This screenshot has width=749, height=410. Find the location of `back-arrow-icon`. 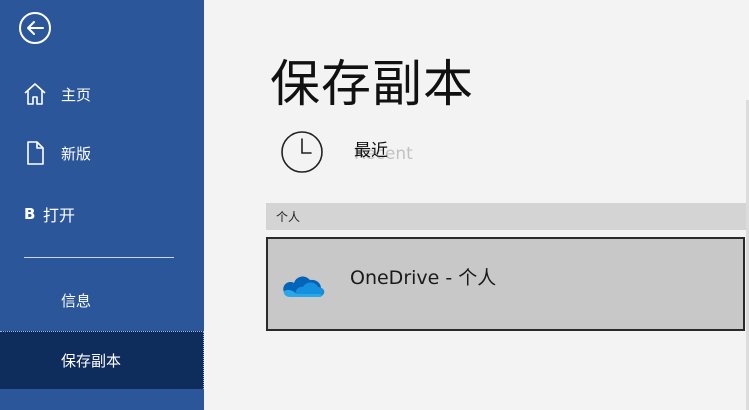

back-arrow-icon is located at coordinates (35, 28).